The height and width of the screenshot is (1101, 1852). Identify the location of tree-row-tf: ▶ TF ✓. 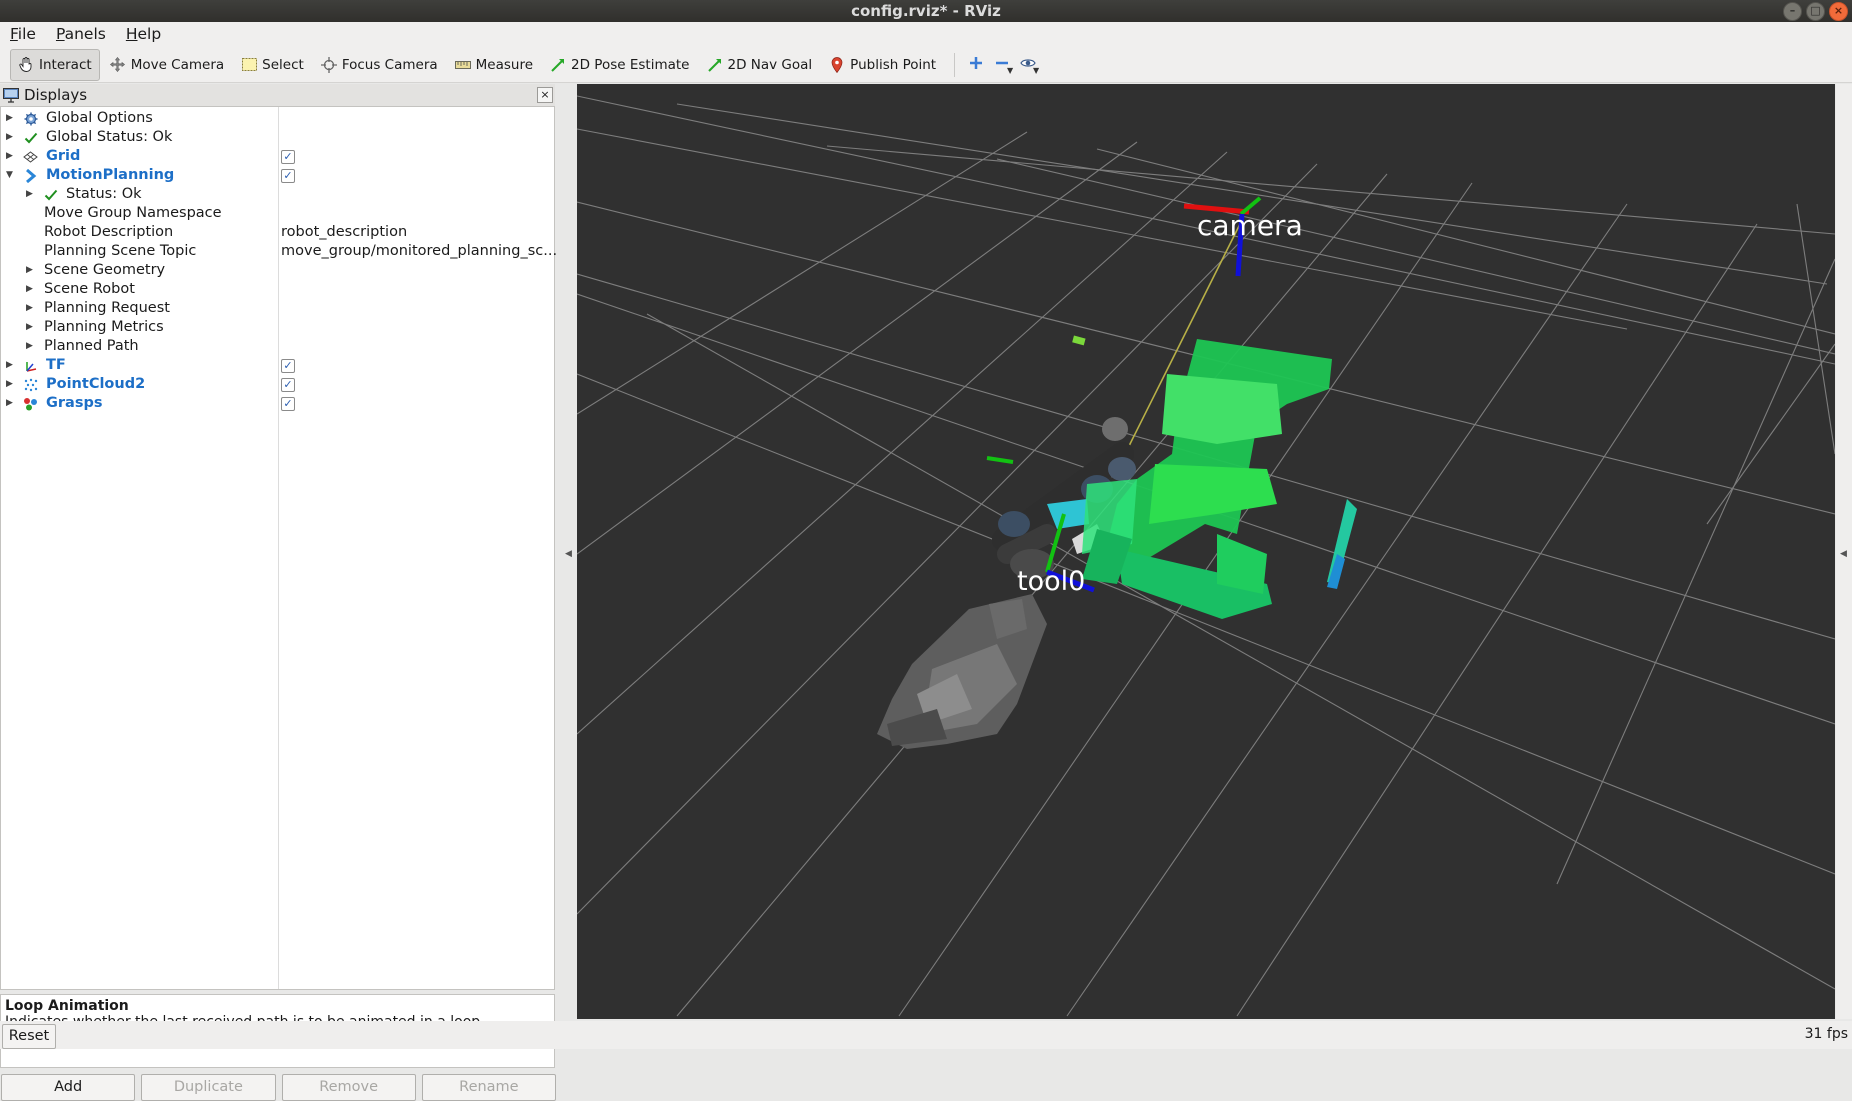
(277, 365).